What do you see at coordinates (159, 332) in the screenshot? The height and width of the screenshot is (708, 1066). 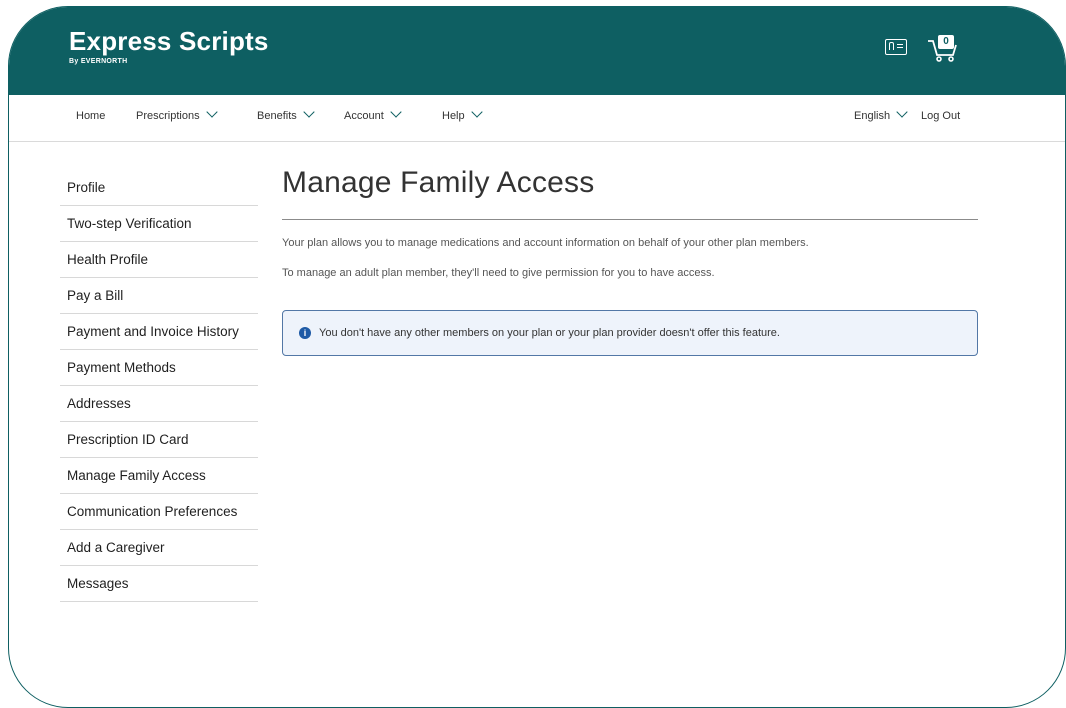 I see `sidebar-item-payment-invoice-history: Payment and Invoice History` at bounding box center [159, 332].